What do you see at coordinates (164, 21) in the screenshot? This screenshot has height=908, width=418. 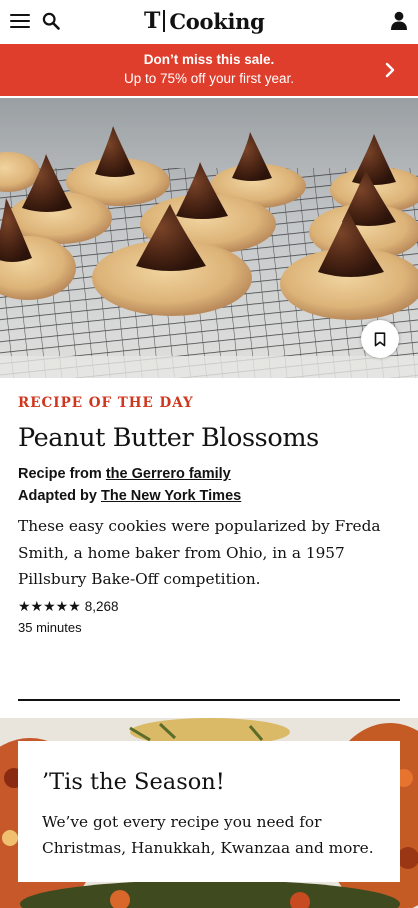 I see `logo-divider` at bounding box center [164, 21].